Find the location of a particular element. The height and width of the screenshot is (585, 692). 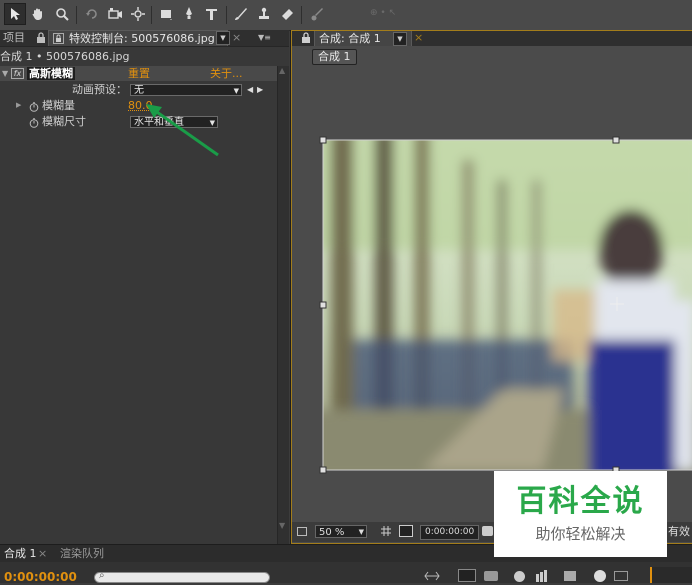

animation-preset-select: 无 ▼ is located at coordinates (186, 90).